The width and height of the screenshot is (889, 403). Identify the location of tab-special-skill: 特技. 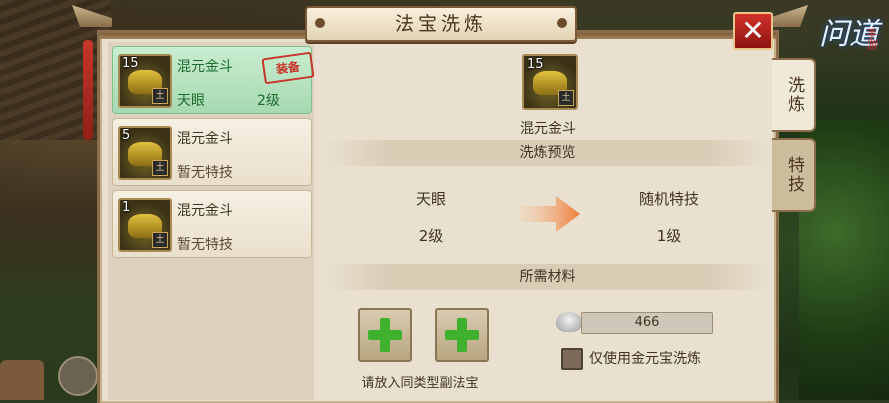
(794, 175).